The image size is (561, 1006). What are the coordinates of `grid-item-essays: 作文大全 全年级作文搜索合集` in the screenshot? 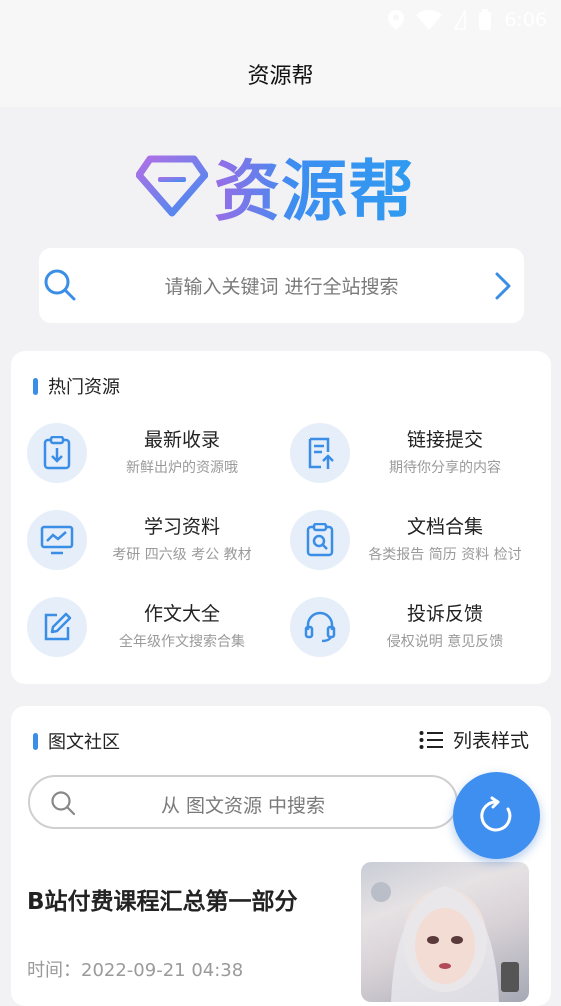 It's located at (154, 637).